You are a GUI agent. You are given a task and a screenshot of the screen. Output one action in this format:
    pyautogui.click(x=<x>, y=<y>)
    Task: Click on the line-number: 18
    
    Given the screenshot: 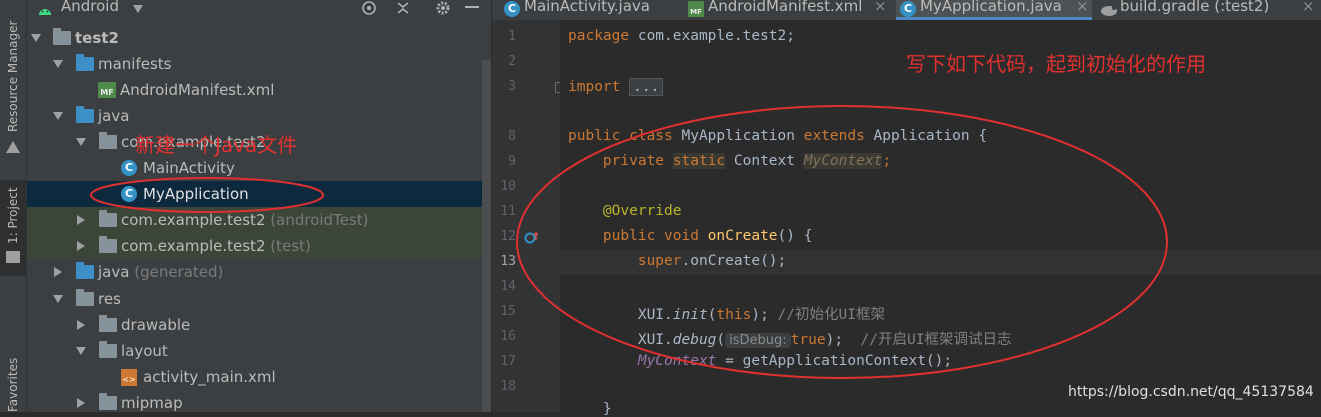 What is the action you would take?
    pyautogui.click(x=508, y=386)
    